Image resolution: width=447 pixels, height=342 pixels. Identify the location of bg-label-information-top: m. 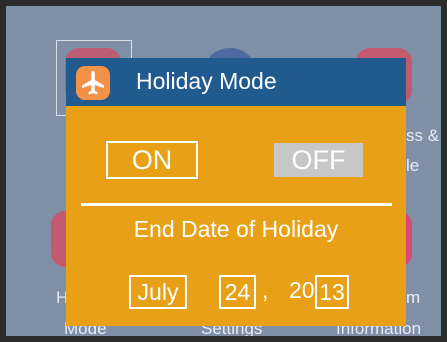
(413, 297).